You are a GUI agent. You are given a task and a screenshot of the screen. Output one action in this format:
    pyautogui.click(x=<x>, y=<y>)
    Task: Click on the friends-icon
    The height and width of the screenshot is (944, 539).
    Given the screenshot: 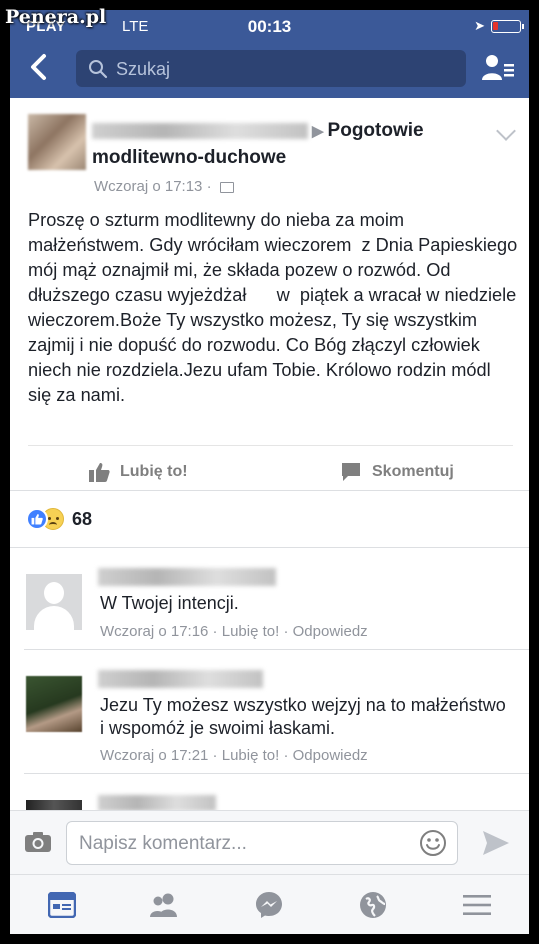 What is the action you would take?
    pyautogui.click(x=163, y=905)
    